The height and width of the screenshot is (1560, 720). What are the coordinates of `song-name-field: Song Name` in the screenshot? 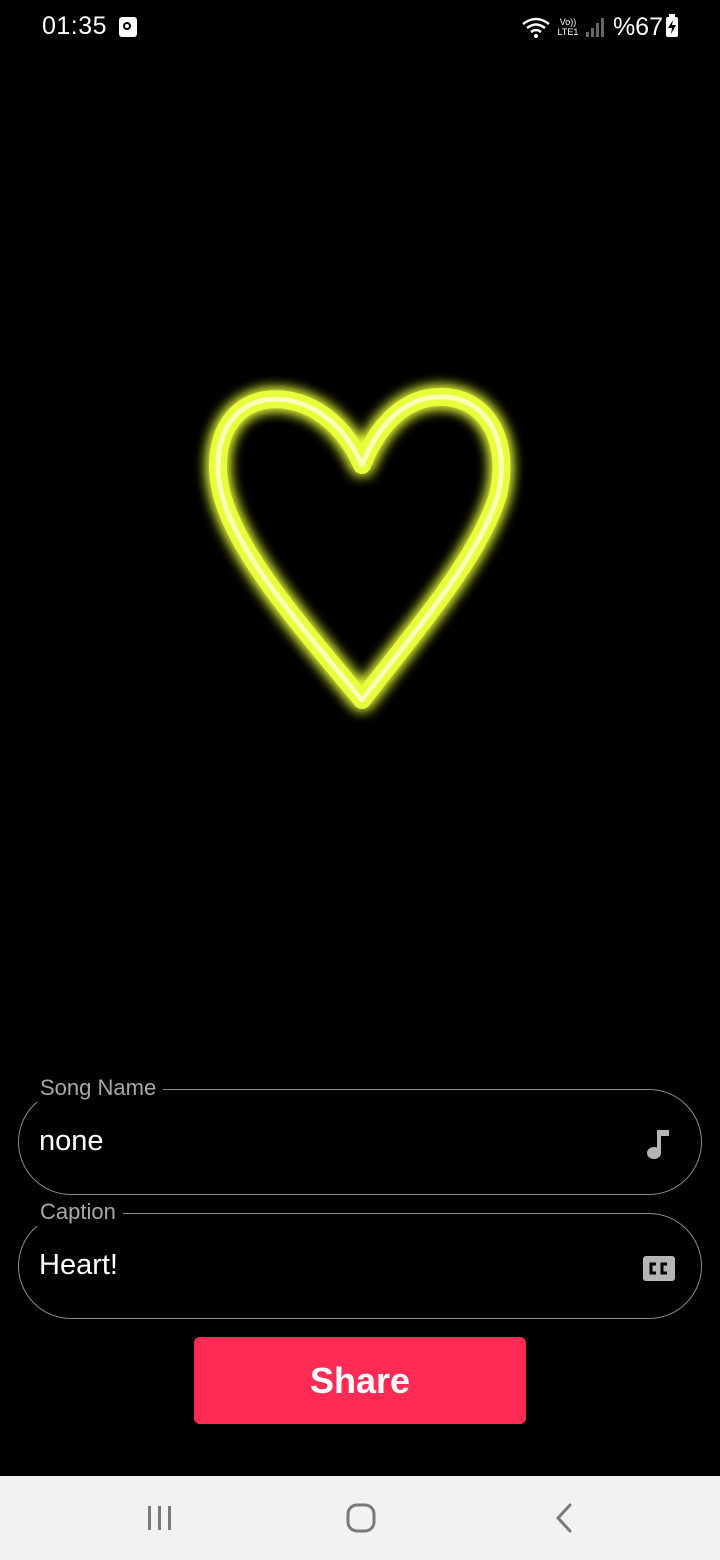 It's located at (360, 1134).